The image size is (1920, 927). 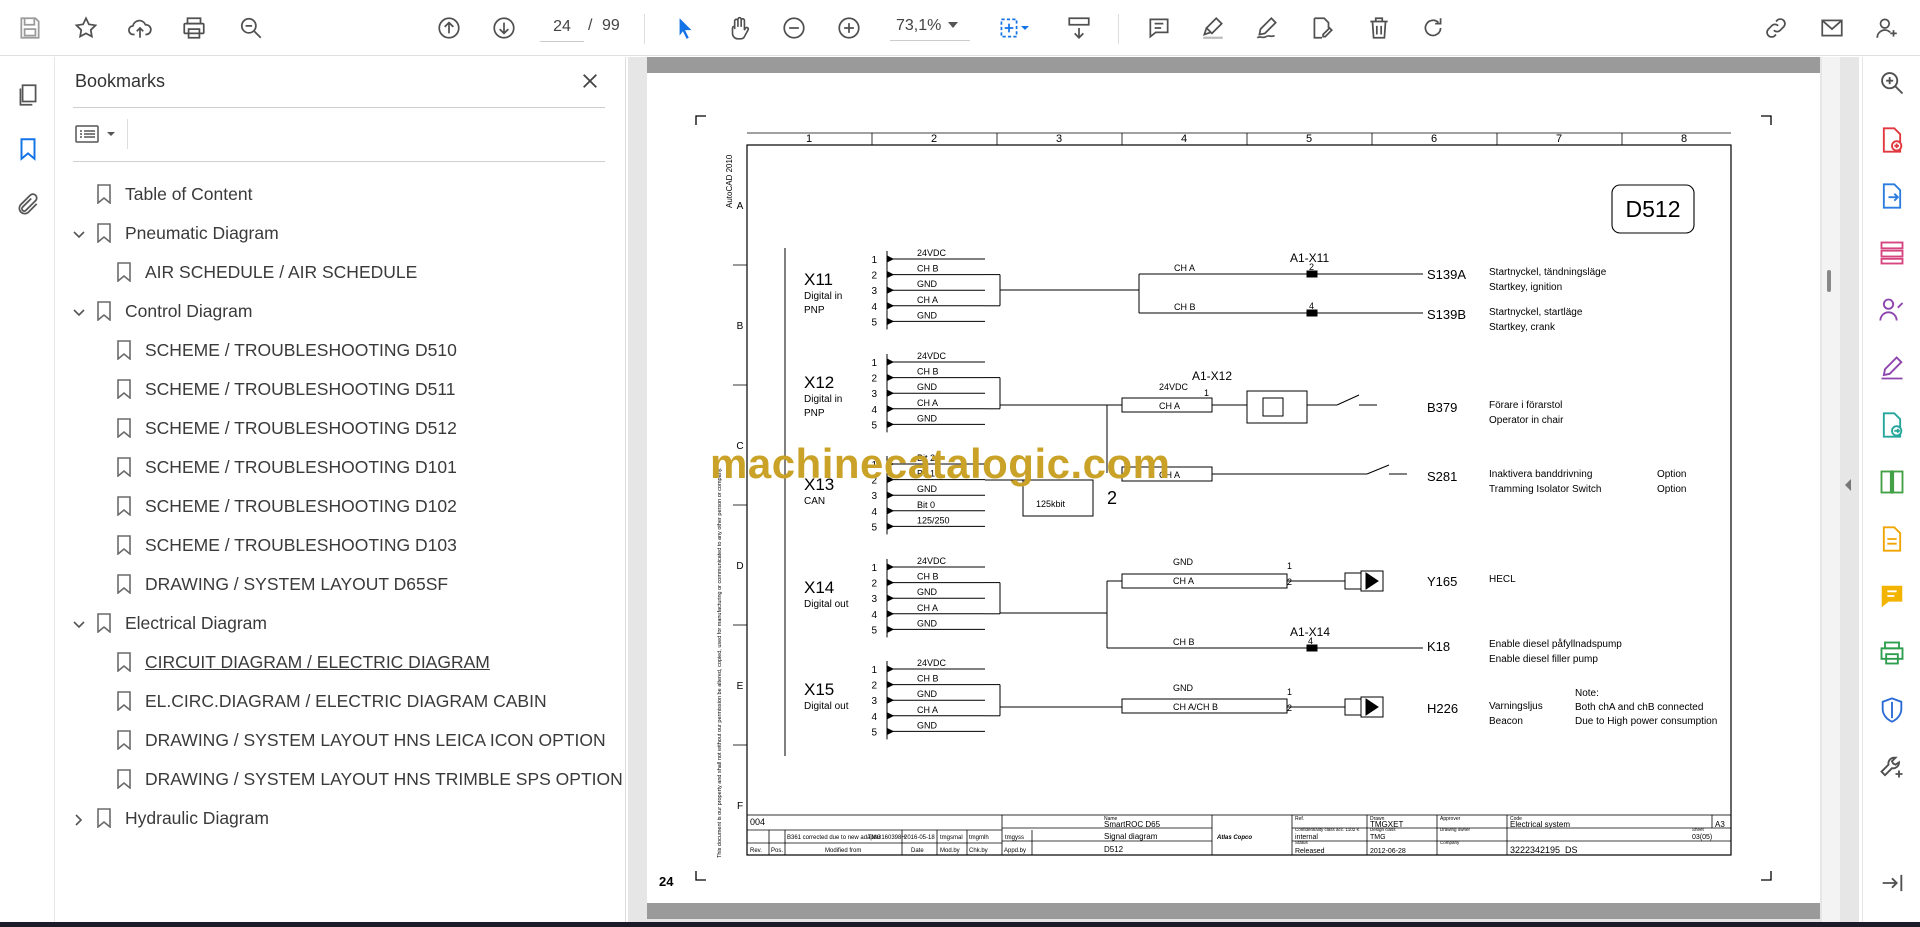 What do you see at coordinates (926, 505) in the screenshot?
I see `signal-label: Bit 0` at bounding box center [926, 505].